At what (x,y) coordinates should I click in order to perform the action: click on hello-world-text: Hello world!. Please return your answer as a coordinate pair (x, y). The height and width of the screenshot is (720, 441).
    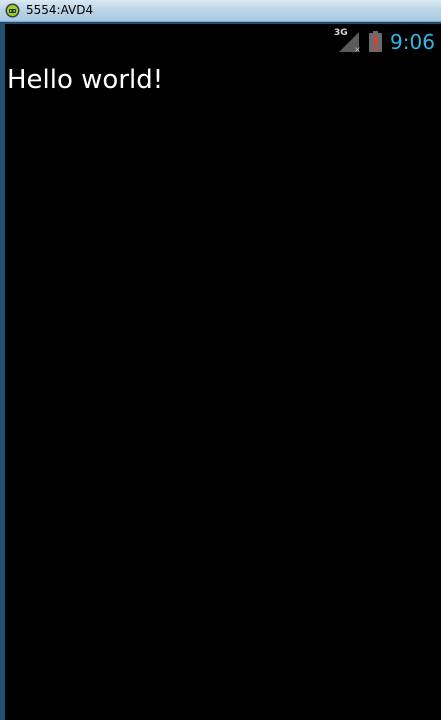
    Looking at the image, I should click on (85, 80).